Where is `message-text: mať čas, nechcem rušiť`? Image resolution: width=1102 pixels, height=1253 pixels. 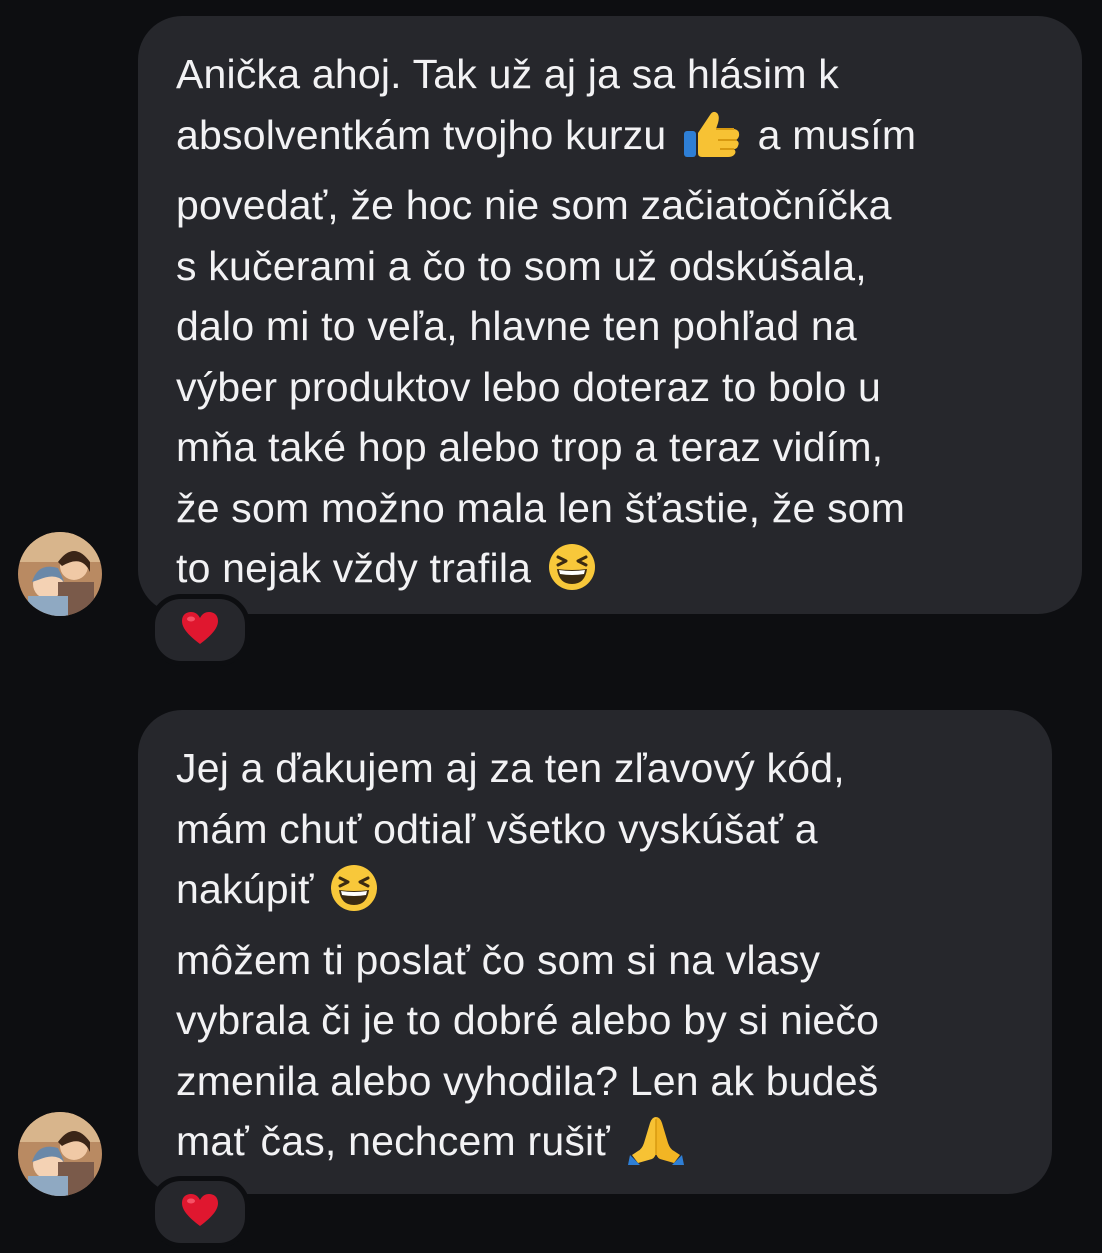
message-text: mať čas, nechcem rušiť is located at coordinates (393, 1141).